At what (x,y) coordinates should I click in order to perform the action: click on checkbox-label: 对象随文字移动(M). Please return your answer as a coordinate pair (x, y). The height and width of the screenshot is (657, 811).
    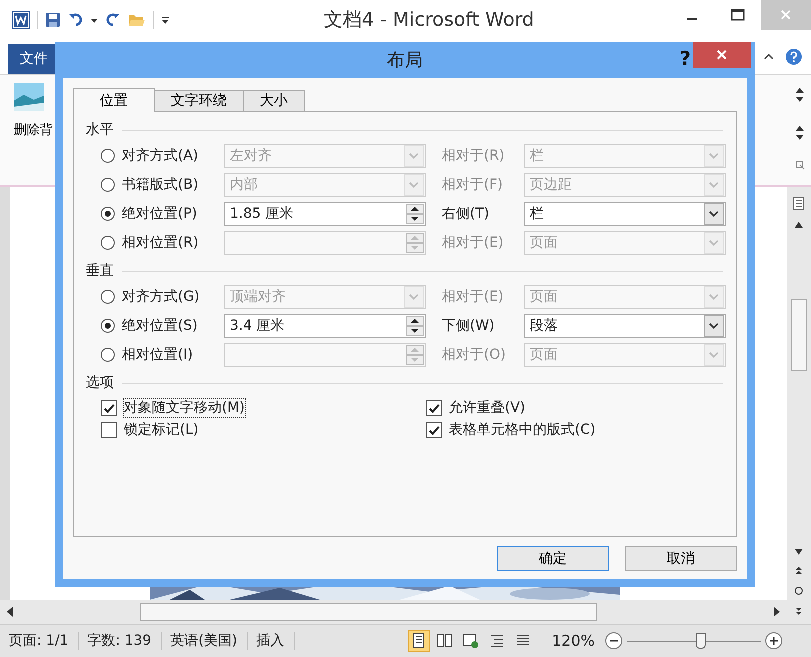
    Looking at the image, I should click on (185, 408).